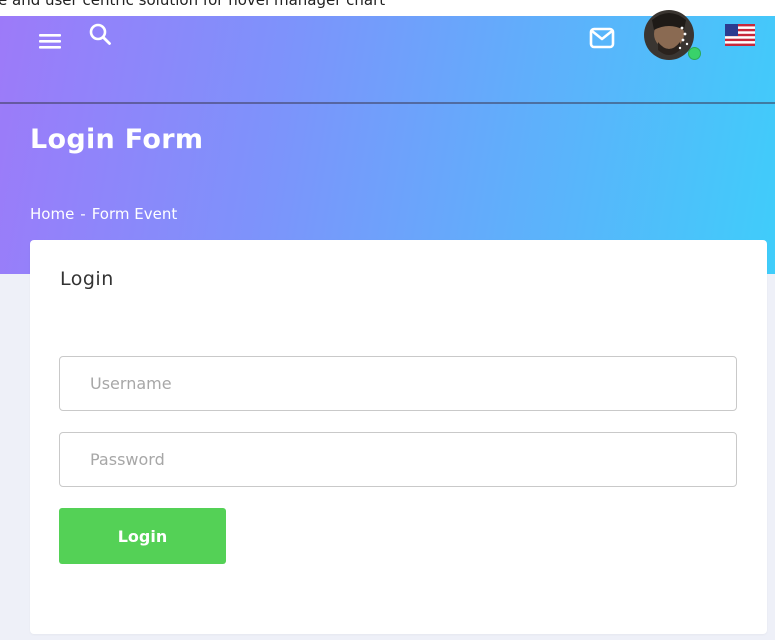 The width and height of the screenshot is (775, 640). What do you see at coordinates (387, 103) in the screenshot?
I see `header-divider` at bounding box center [387, 103].